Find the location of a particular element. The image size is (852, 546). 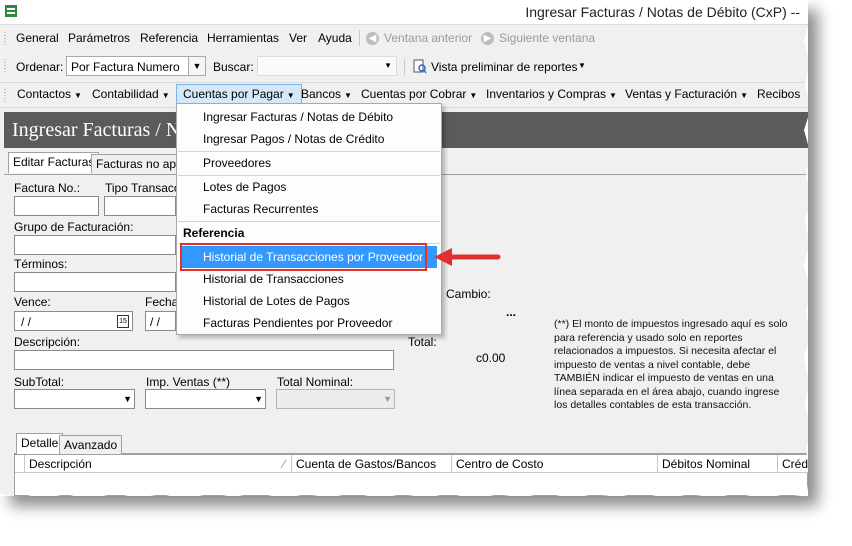

nav-cuentas-por-cobrar: Cuentas por Cobrar ▼ is located at coordinates (419, 94).